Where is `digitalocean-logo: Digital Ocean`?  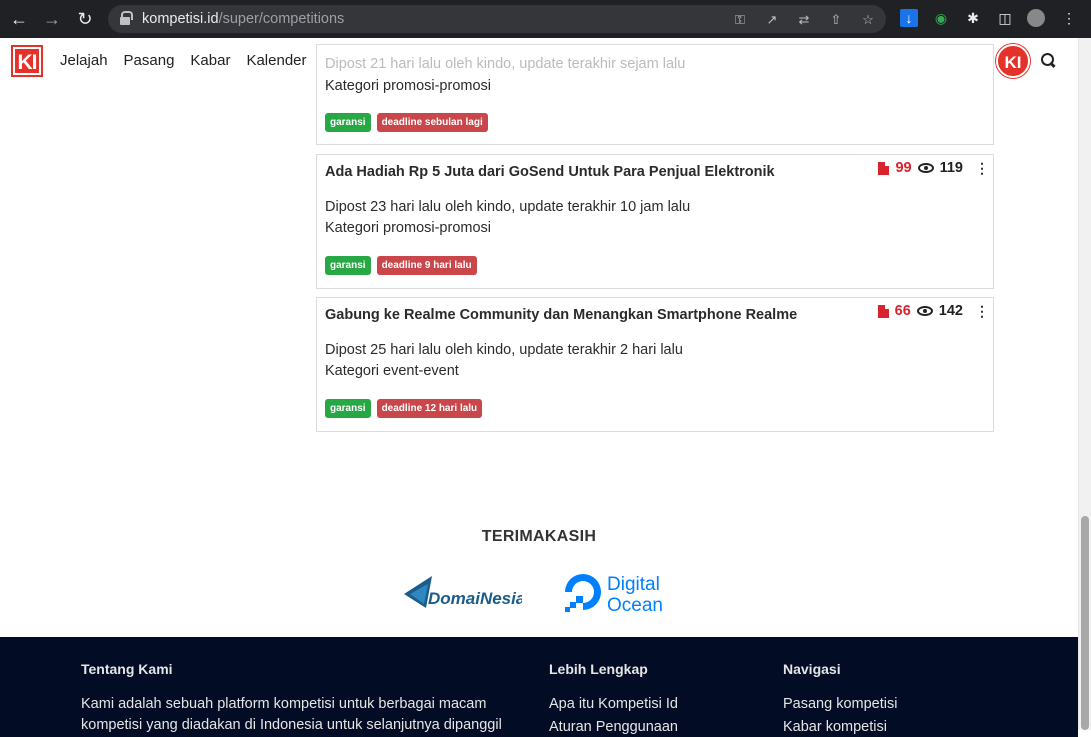 digitalocean-logo: Digital Ocean is located at coordinates (620, 593).